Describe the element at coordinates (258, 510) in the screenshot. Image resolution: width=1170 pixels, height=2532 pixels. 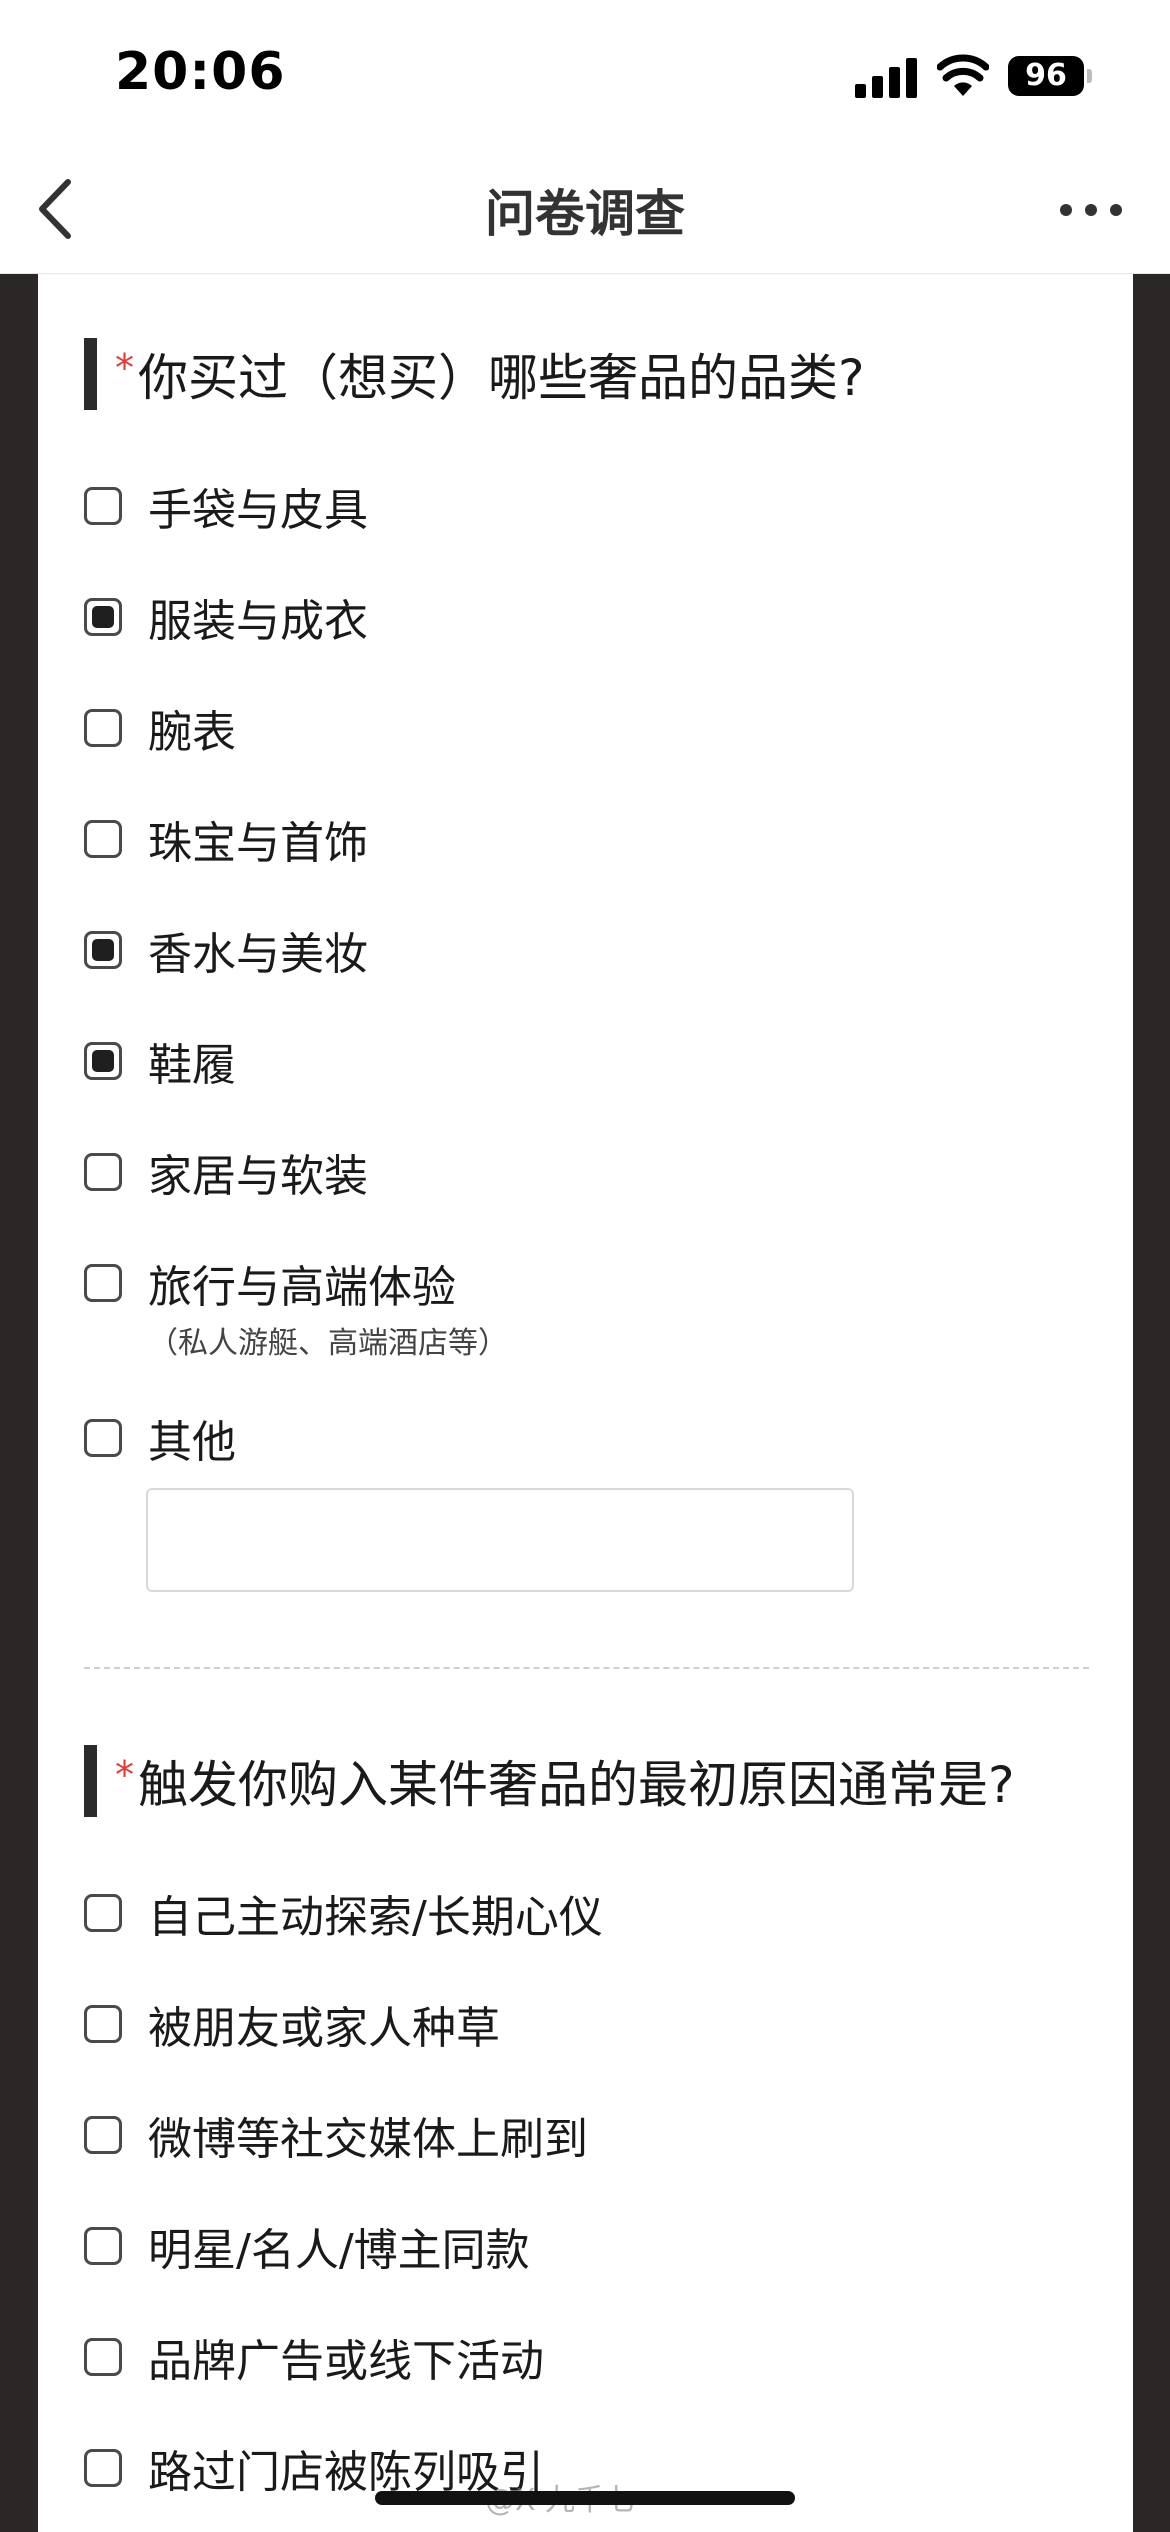
I see `option-label: 手袋与皮具` at that location.